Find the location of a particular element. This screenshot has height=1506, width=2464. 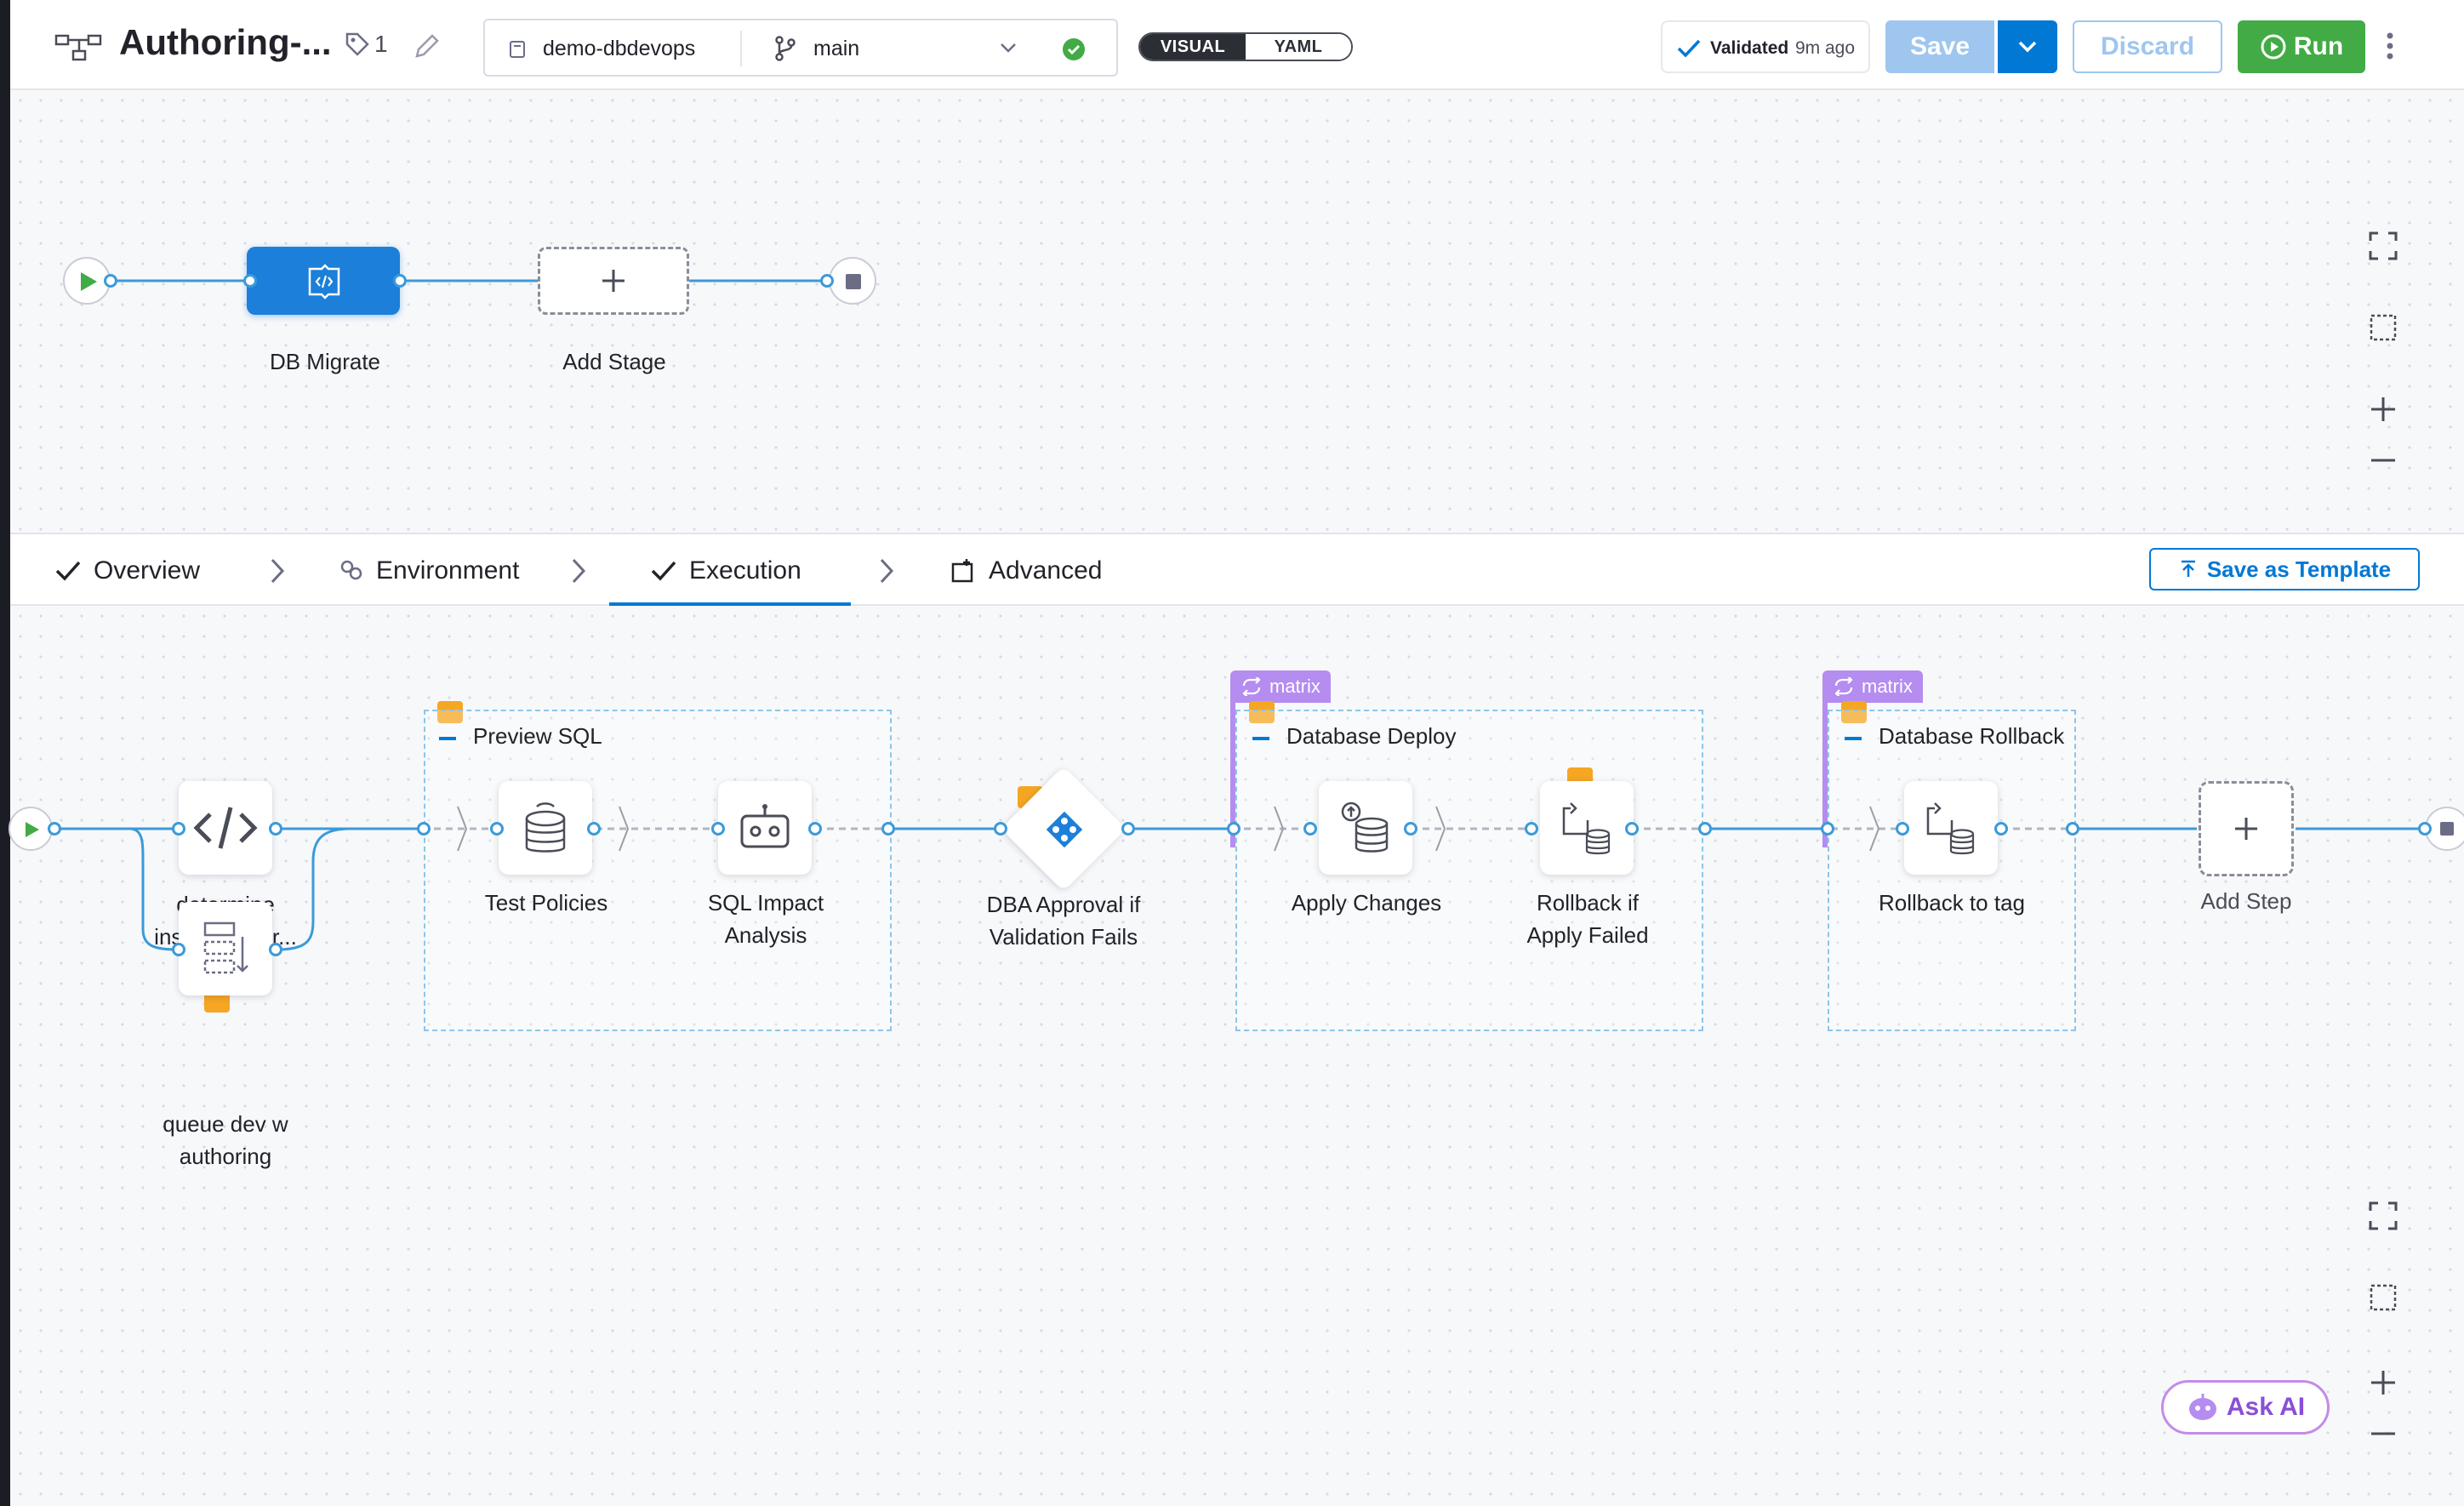

execution-start-node is located at coordinates (31, 829).